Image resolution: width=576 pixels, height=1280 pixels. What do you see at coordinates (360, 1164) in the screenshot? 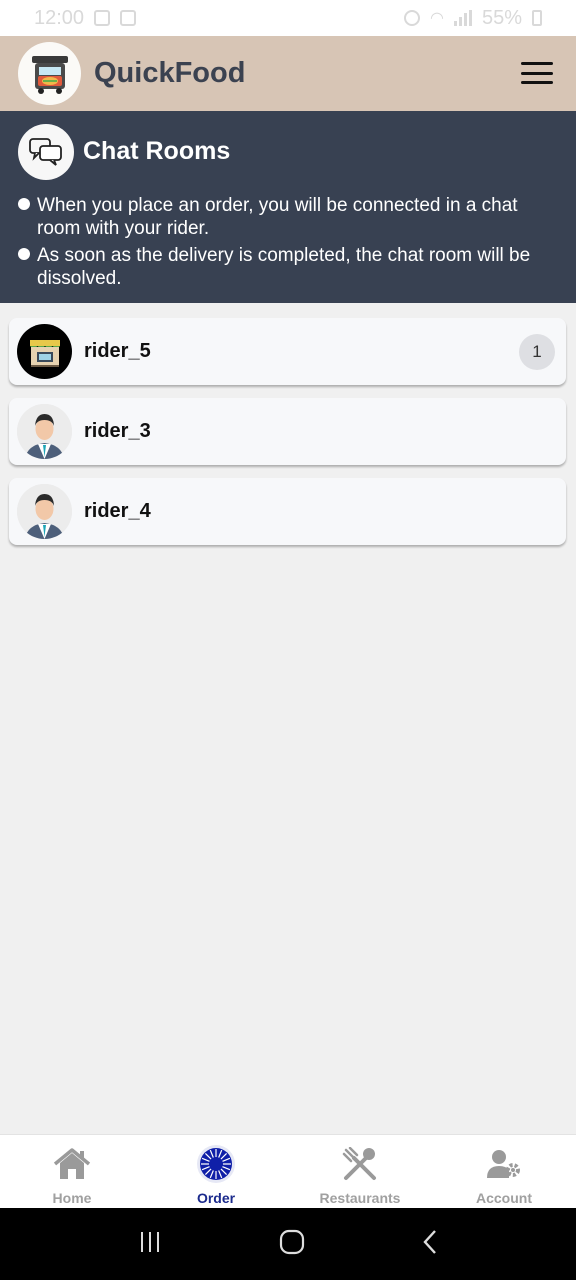
I see `fork-spoon-icon` at bounding box center [360, 1164].